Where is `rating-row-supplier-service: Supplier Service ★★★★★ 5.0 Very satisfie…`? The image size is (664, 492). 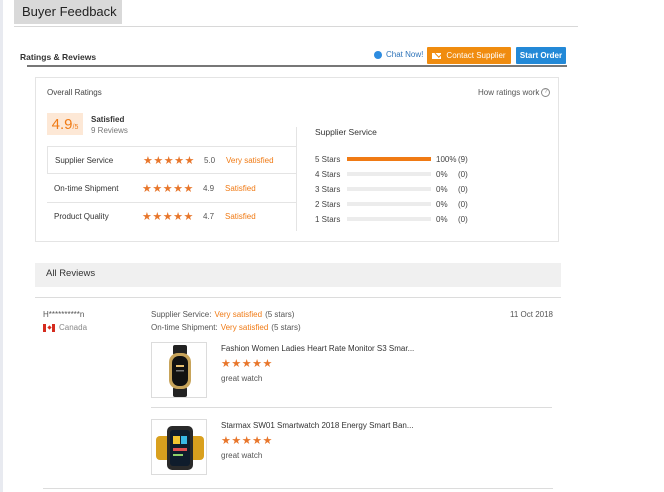 rating-row-supplier-service: Supplier Service ★★★★★ 5.0 Very satisfie… is located at coordinates (172, 160).